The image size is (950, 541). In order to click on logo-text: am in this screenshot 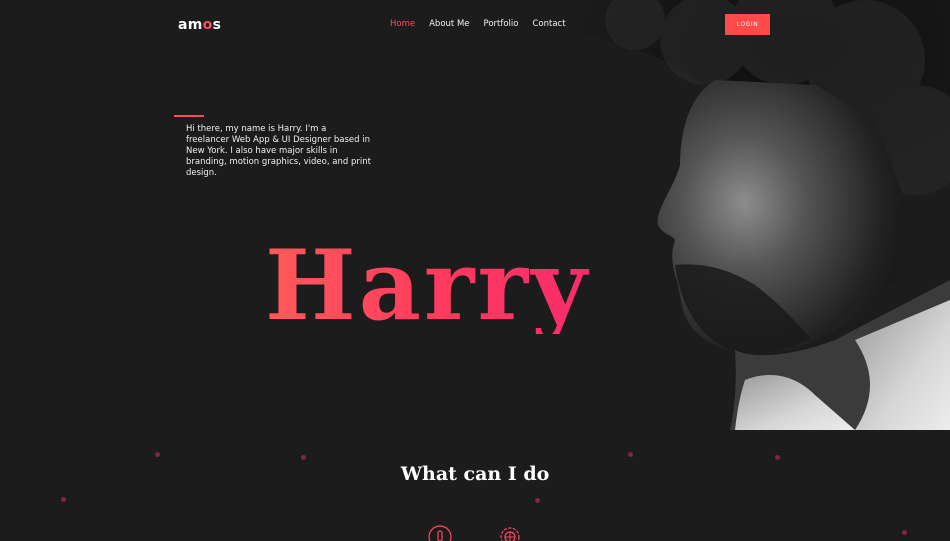, I will do `click(190, 25)`.